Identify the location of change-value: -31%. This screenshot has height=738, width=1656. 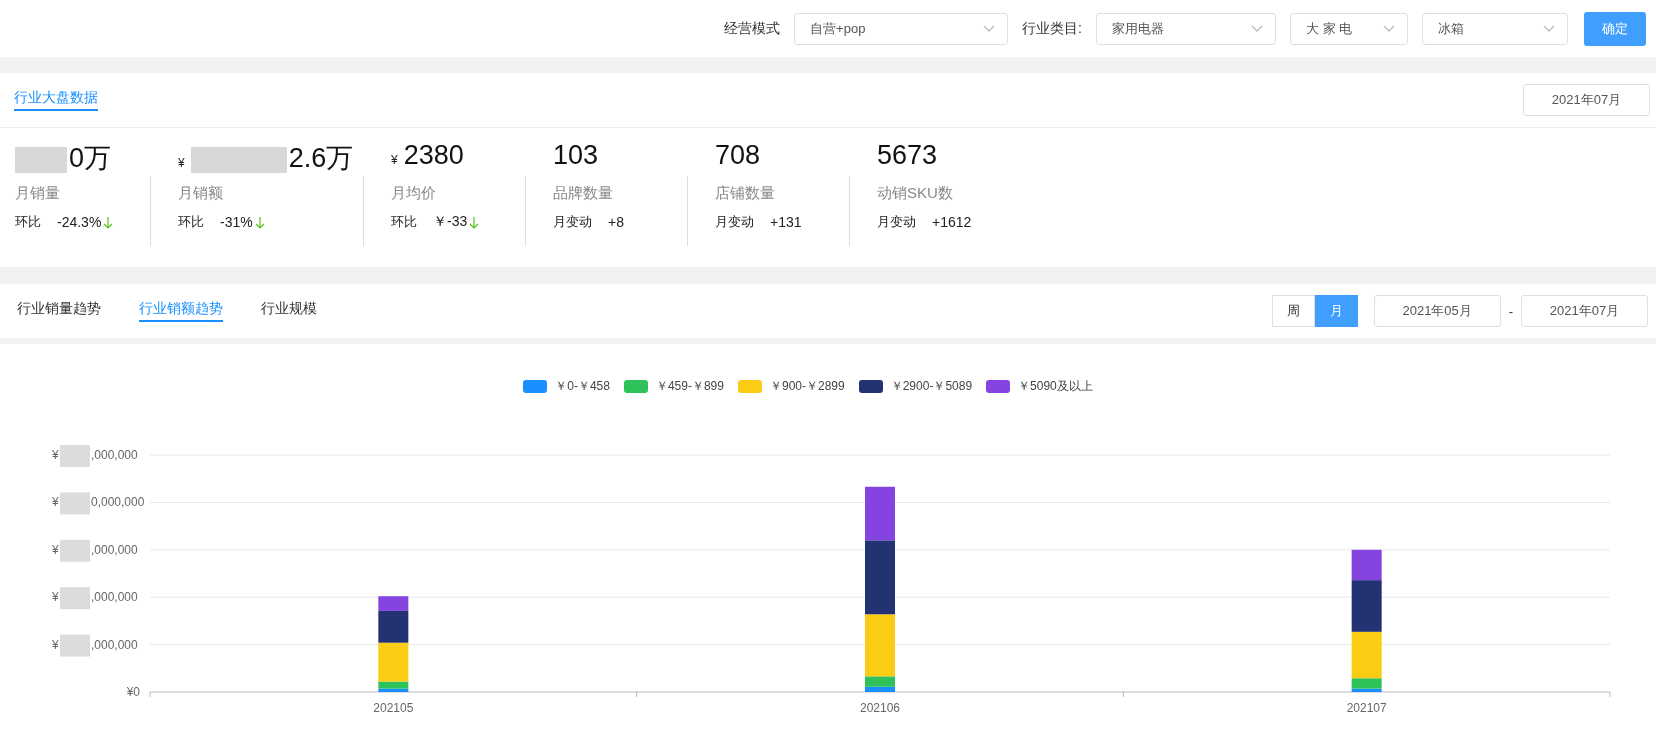
(236, 222).